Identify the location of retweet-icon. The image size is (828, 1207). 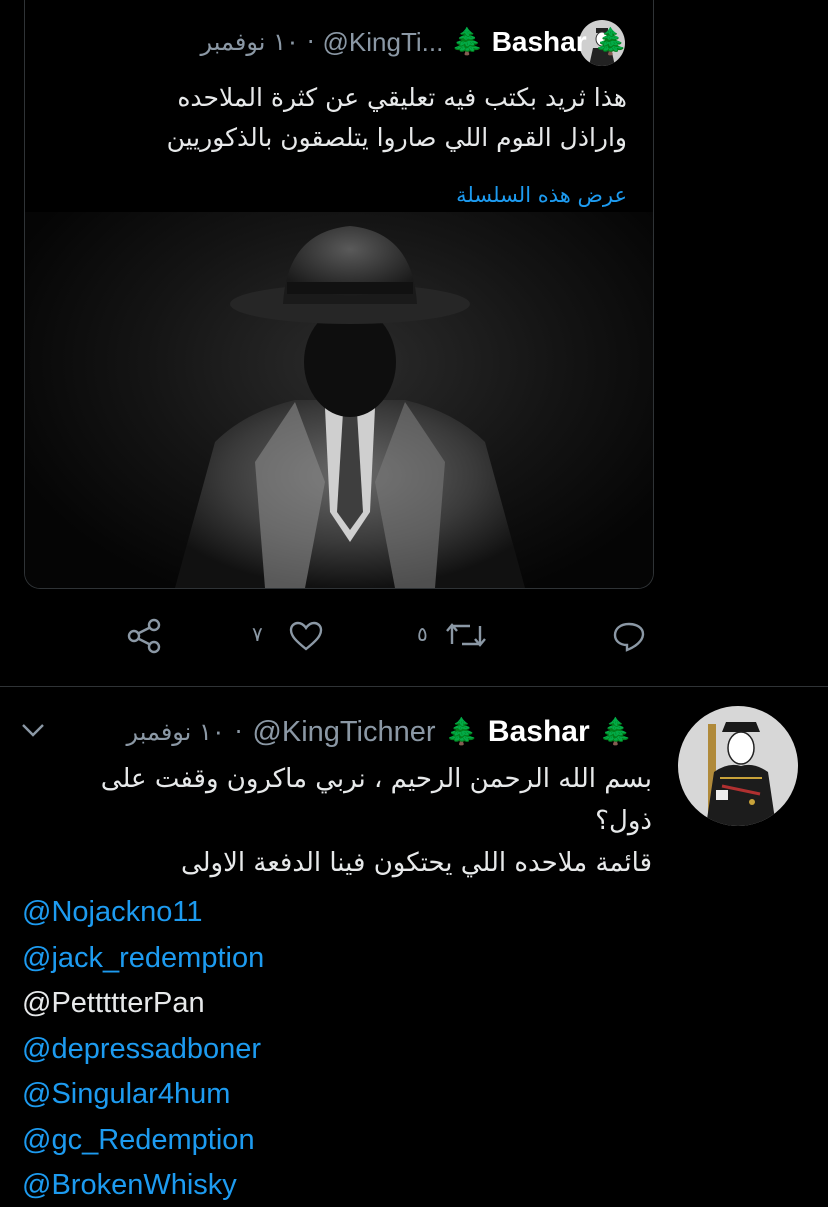
(466, 635).